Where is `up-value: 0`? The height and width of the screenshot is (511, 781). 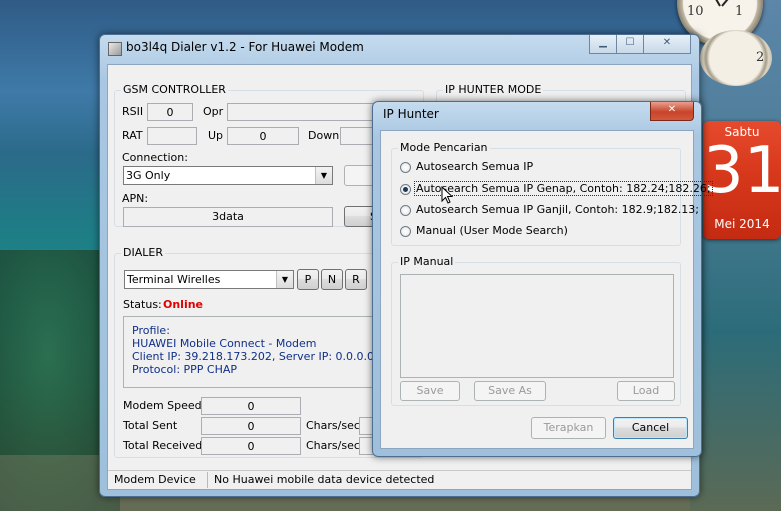 up-value: 0 is located at coordinates (263, 136).